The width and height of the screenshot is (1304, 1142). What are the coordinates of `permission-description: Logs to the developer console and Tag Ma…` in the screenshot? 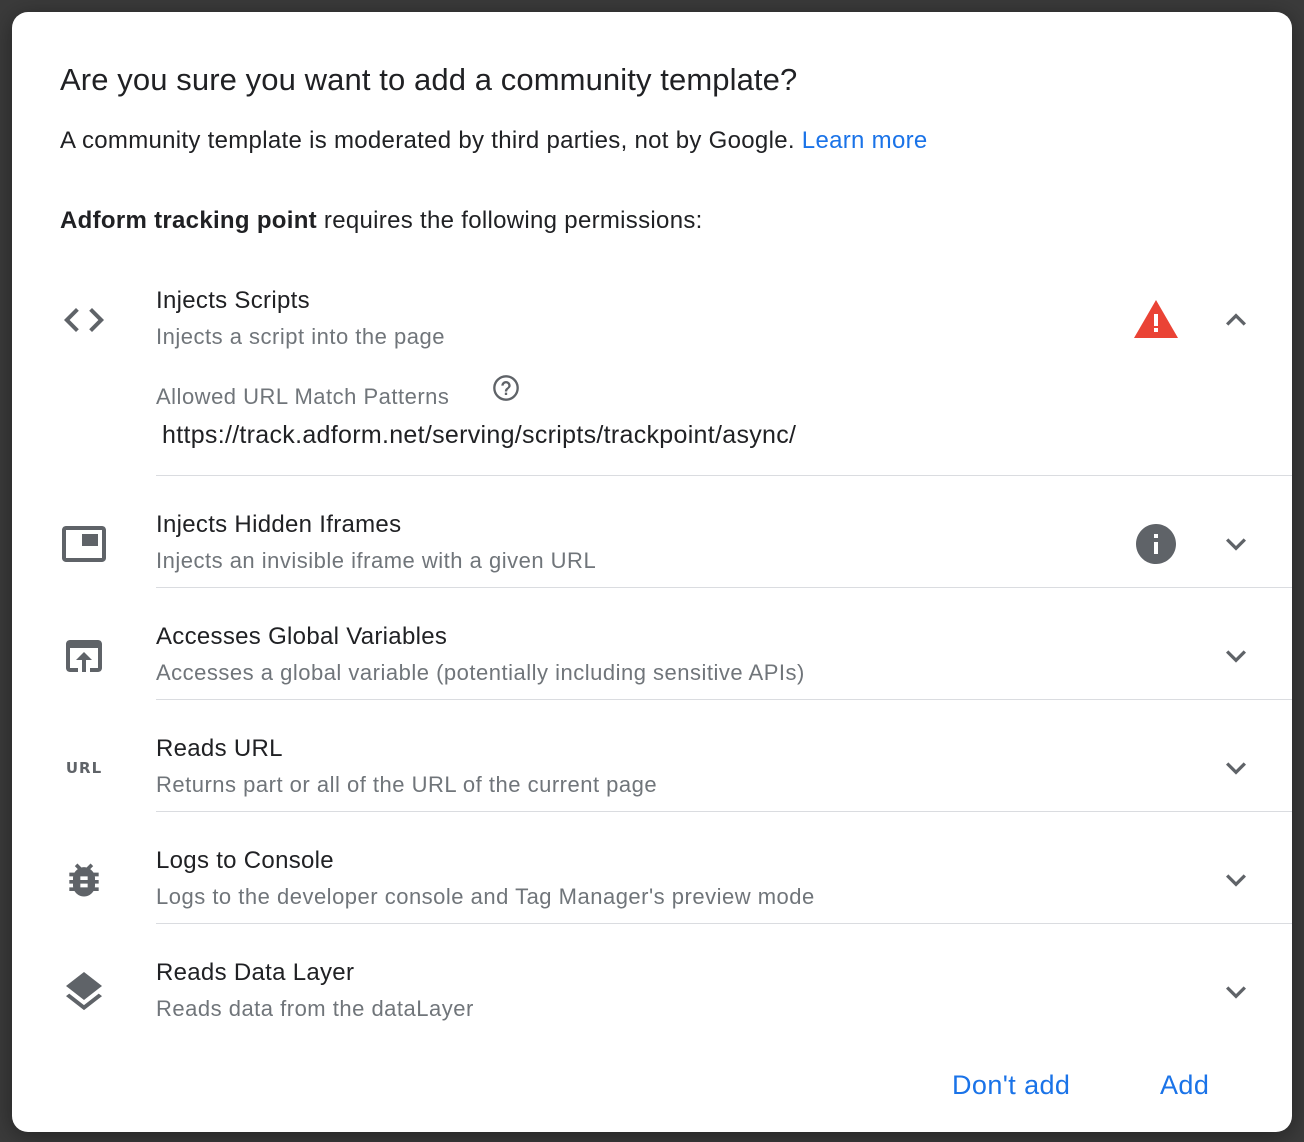 It's located at (485, 896).